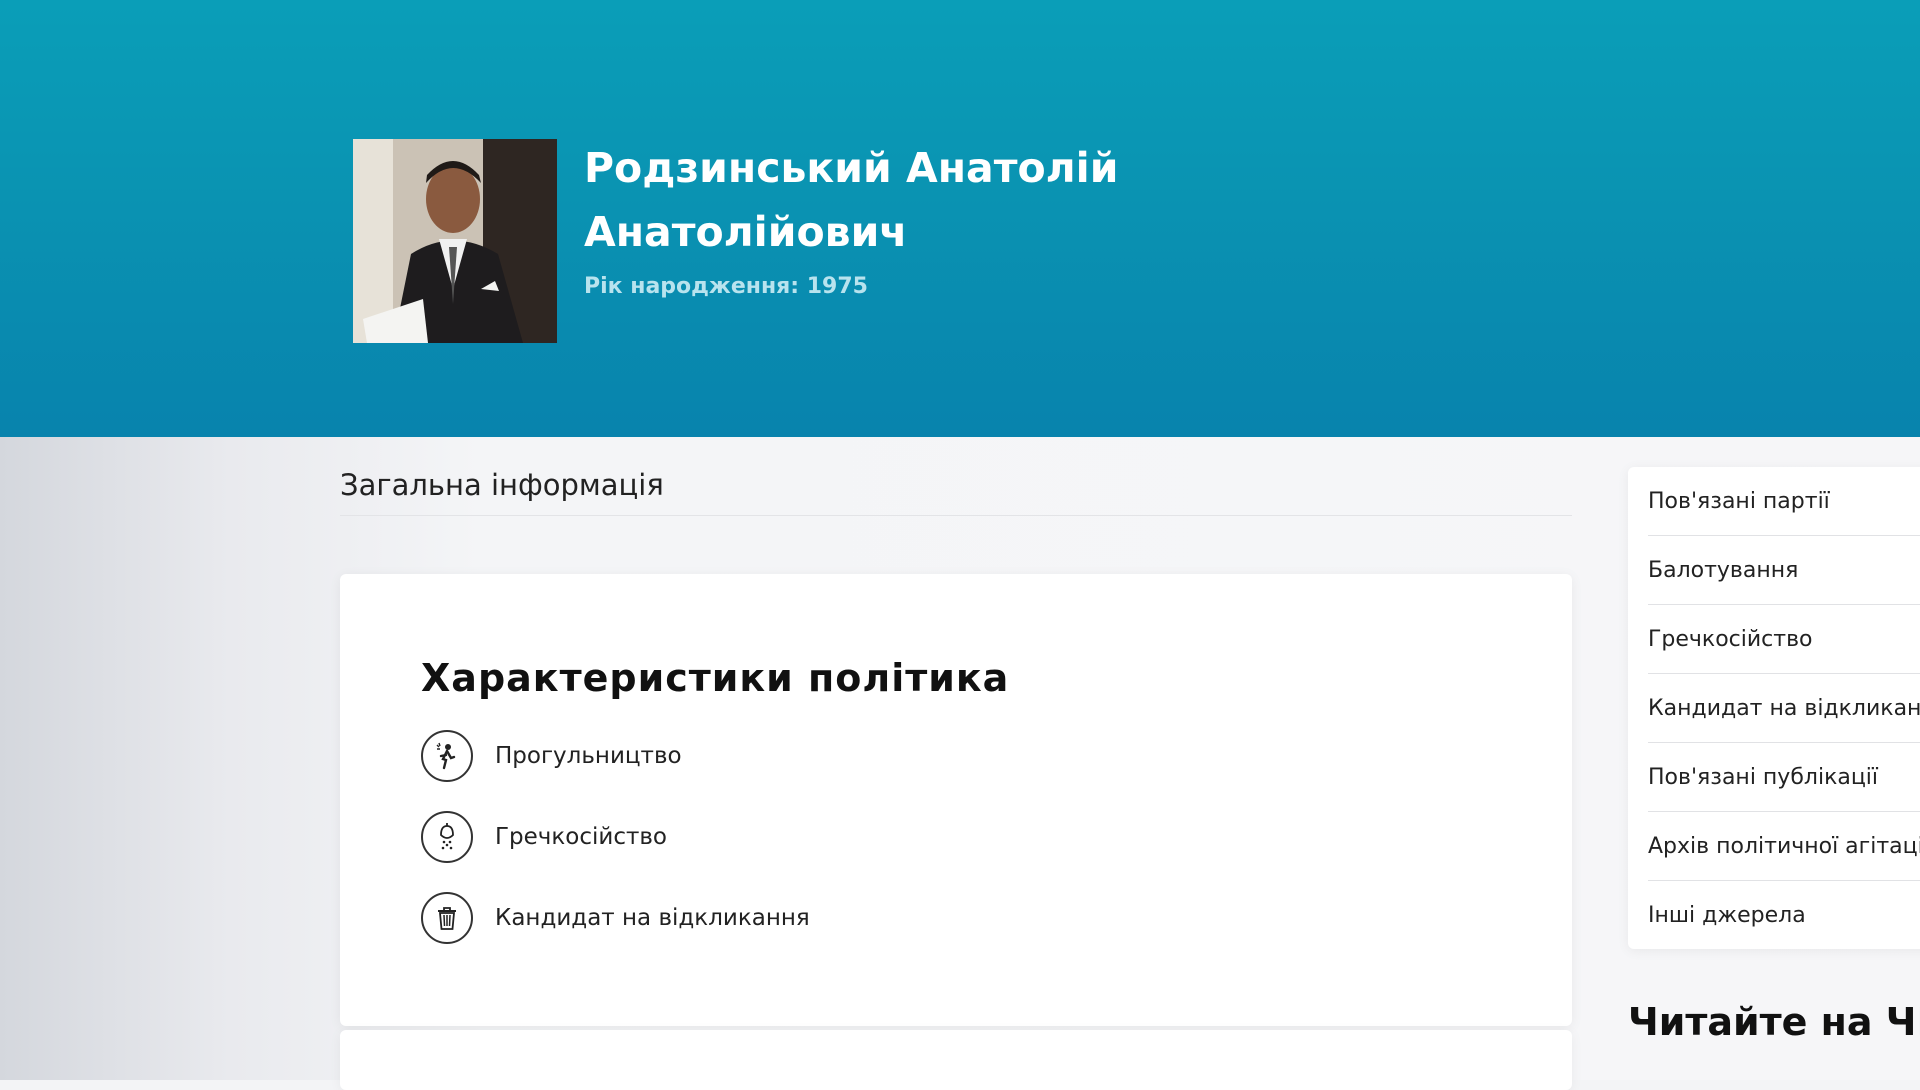 The image size is (1920, 1090). What do you see at coordinates (1784, 708) in the screenshot?
I see `sidebar-item-recall-candidate: Кандидат на відкликанн` at bounding box center [1784, 708].